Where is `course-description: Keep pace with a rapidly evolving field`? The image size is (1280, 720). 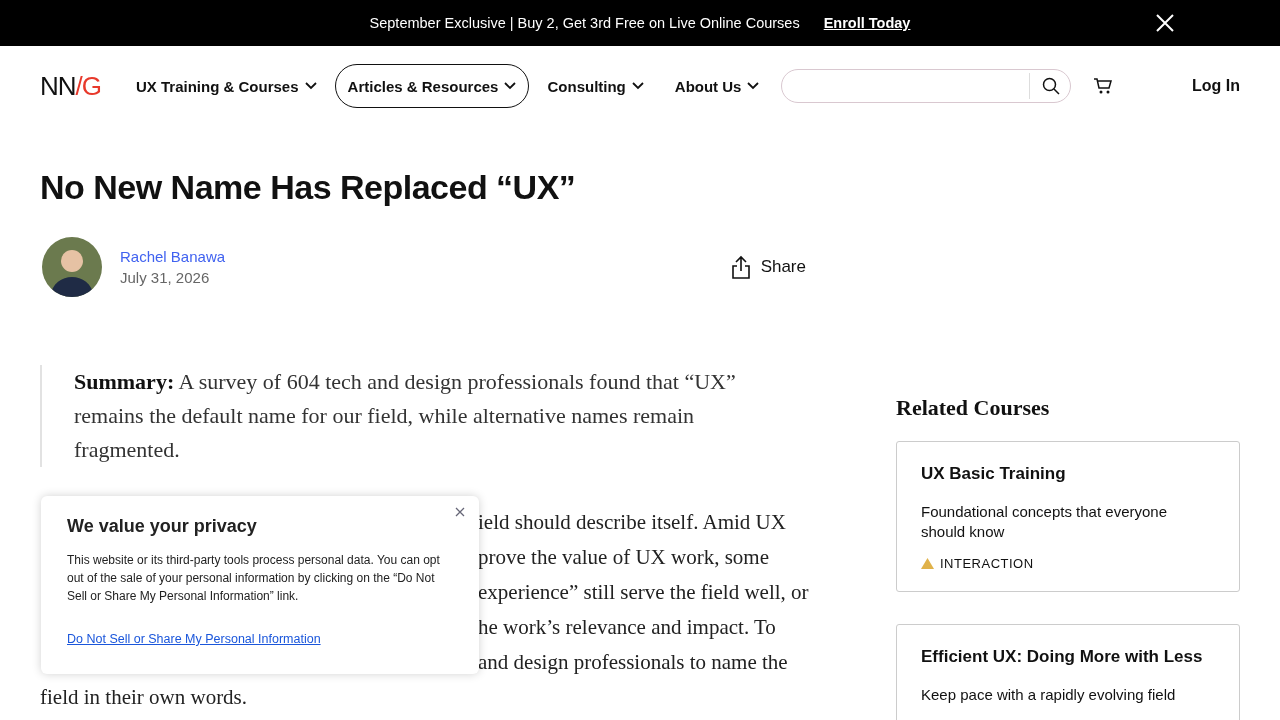
course-description: Keep pace with a rapidly evolving field is located at coordinates (1049, 695).